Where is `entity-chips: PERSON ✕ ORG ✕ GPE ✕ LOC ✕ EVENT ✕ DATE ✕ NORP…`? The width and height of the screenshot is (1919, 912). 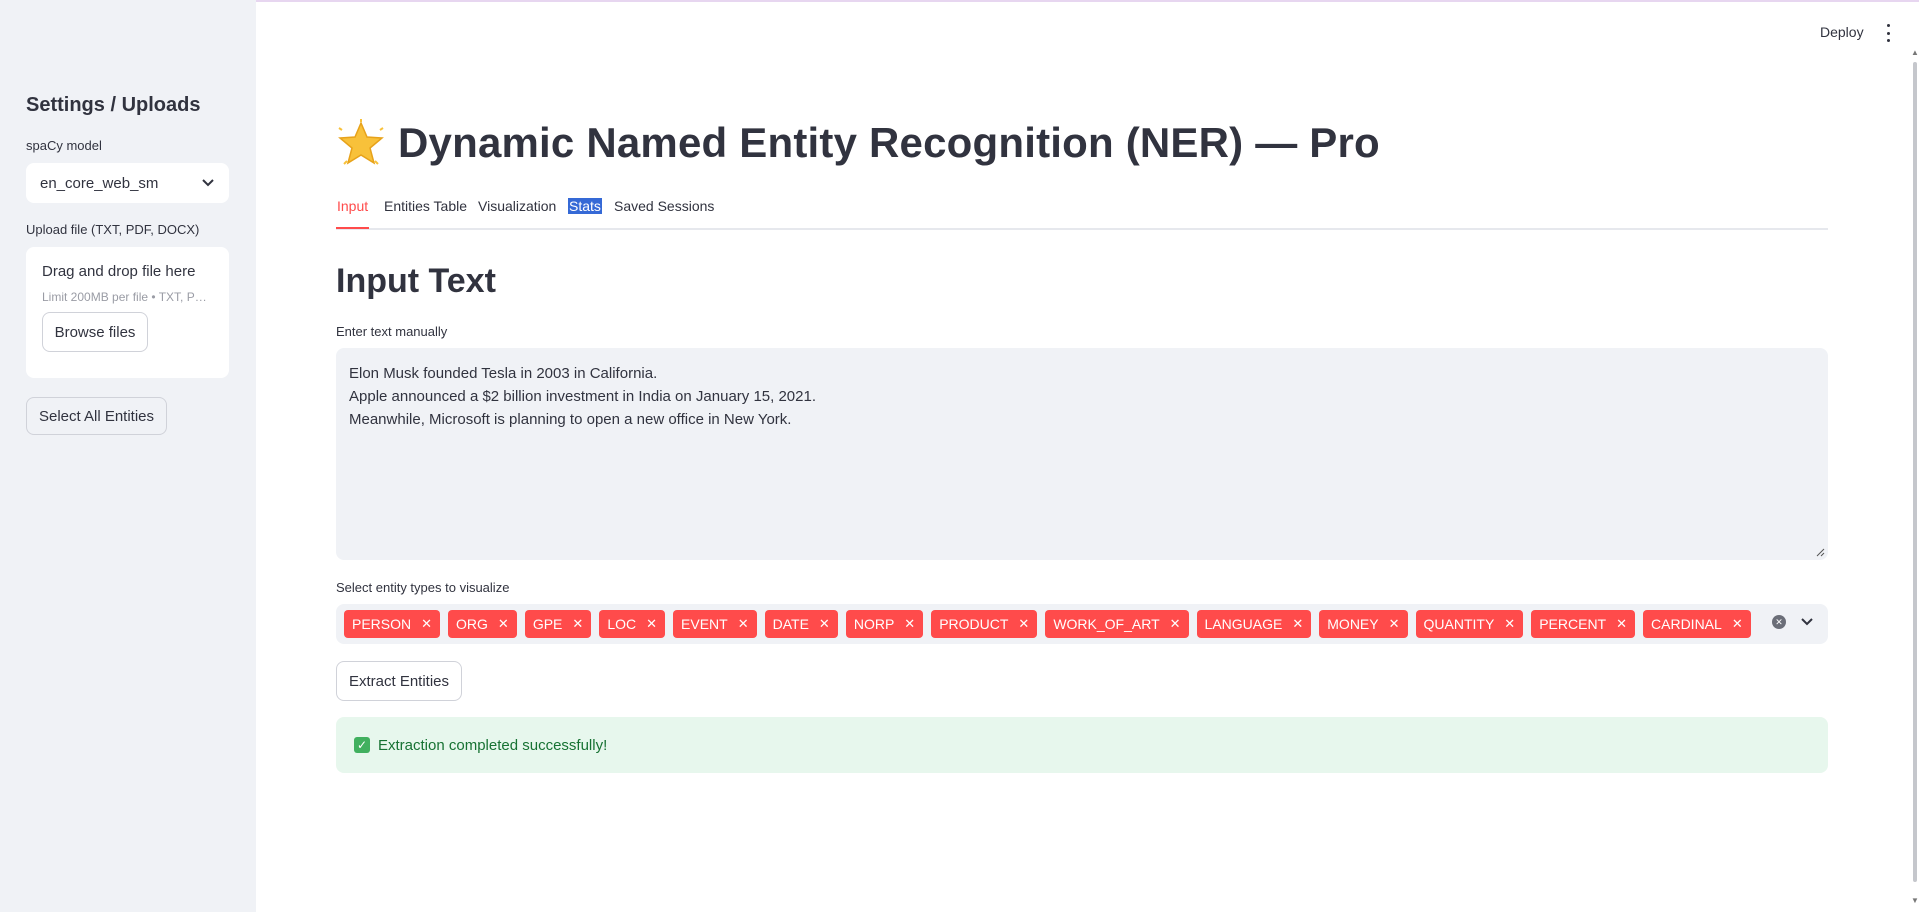
entity-chips: PERSON ✕ ORG ✕ GPE ✕ LOC ✕ EVENT ✕ DATE ✕ NORP… is located at coordinates (1047, 624).